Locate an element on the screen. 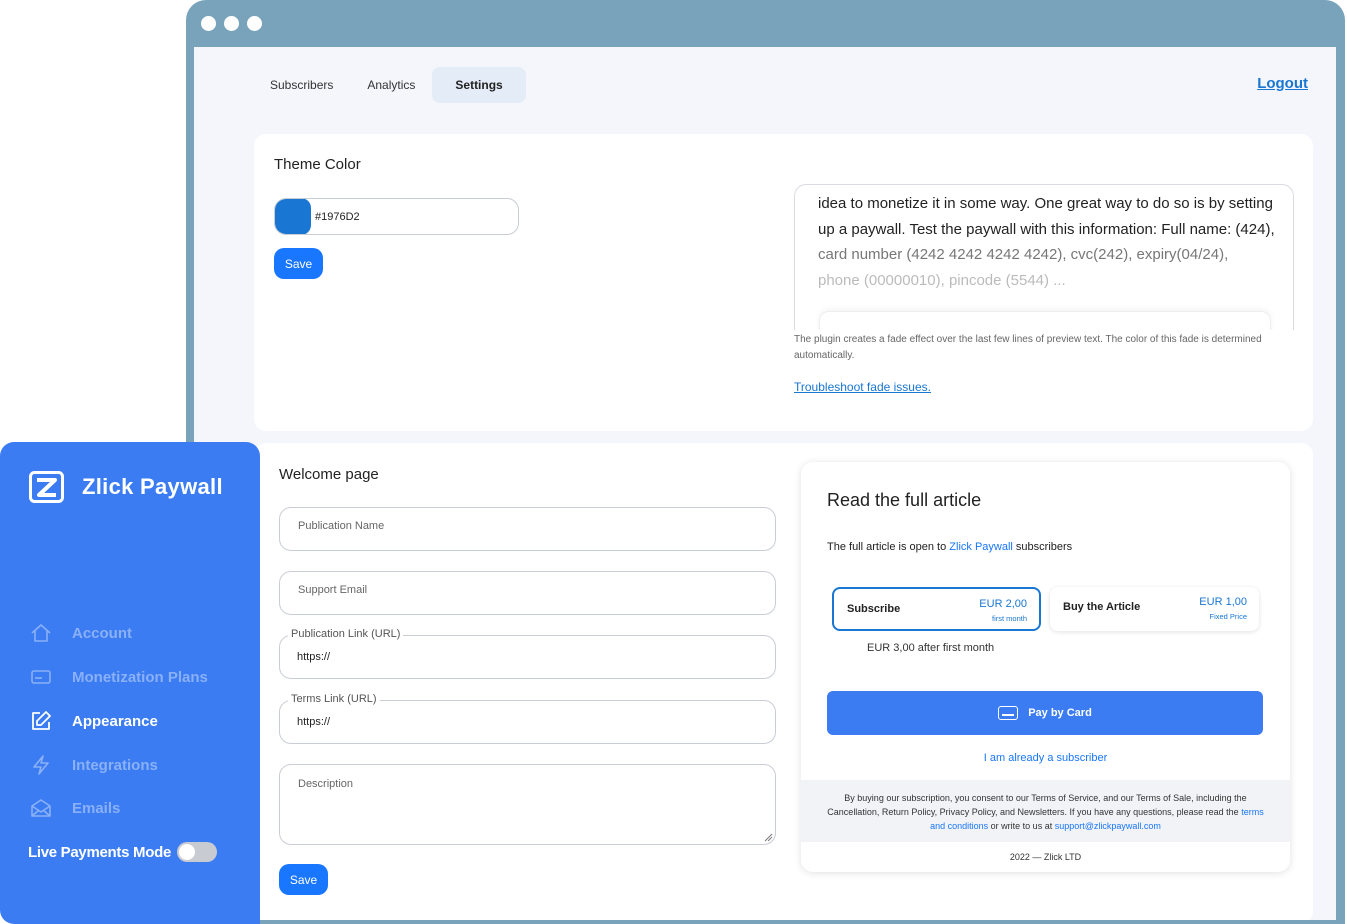 The image size is (1347, 924). theme-color-title: Theme Color is located at coordinates (317, 164).